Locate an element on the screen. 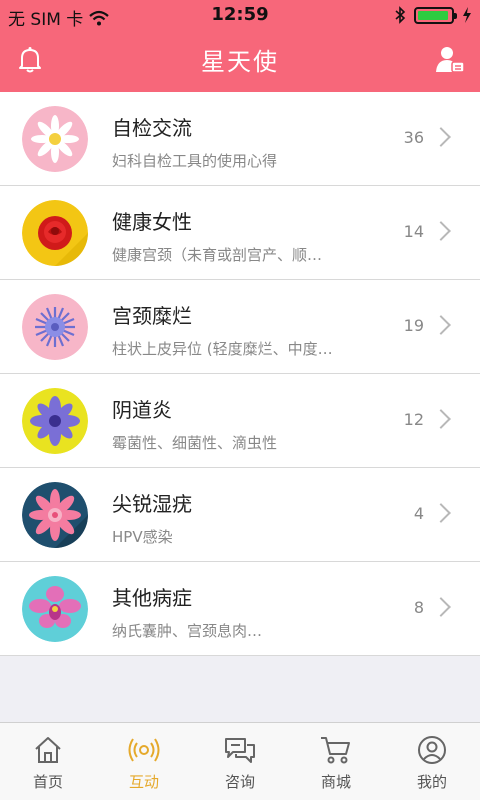  list-item: 阴道炎 霉菌性、细菌性、滴虫性 12 is located at coordinates (240, 421).